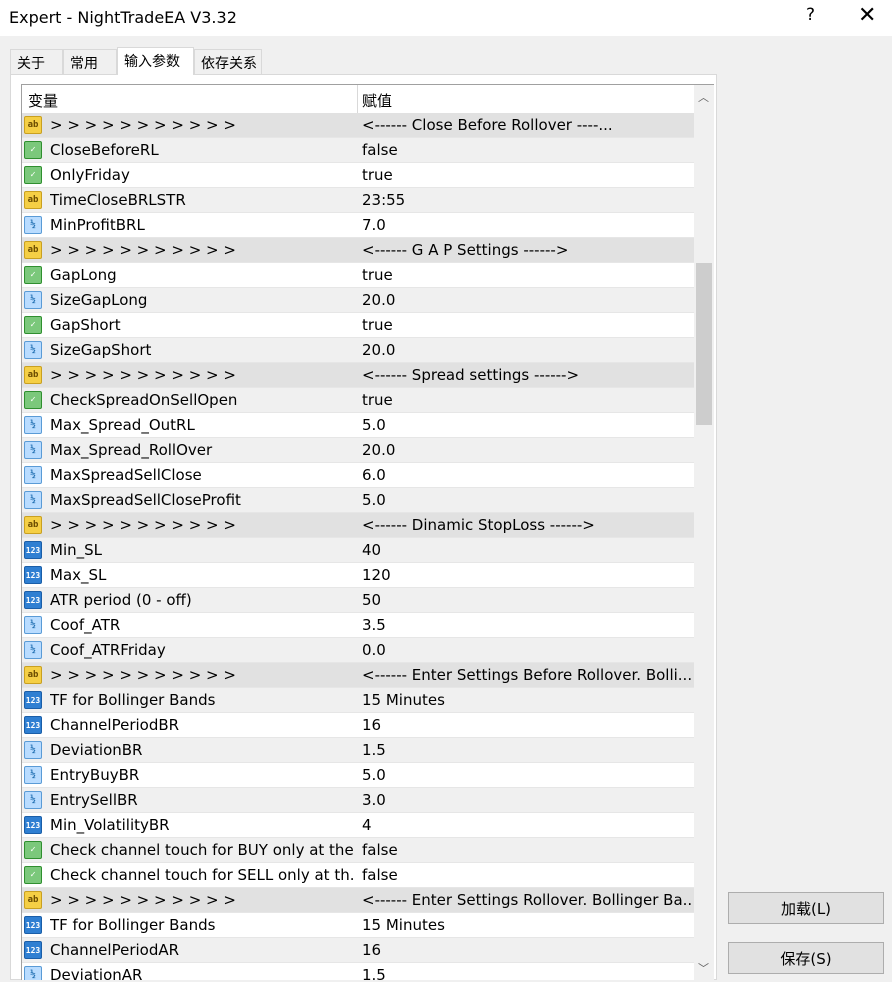  Describe the element at coordinates (527, 800) in the screenshot. I see `parameter-value: 3.0` at that location.